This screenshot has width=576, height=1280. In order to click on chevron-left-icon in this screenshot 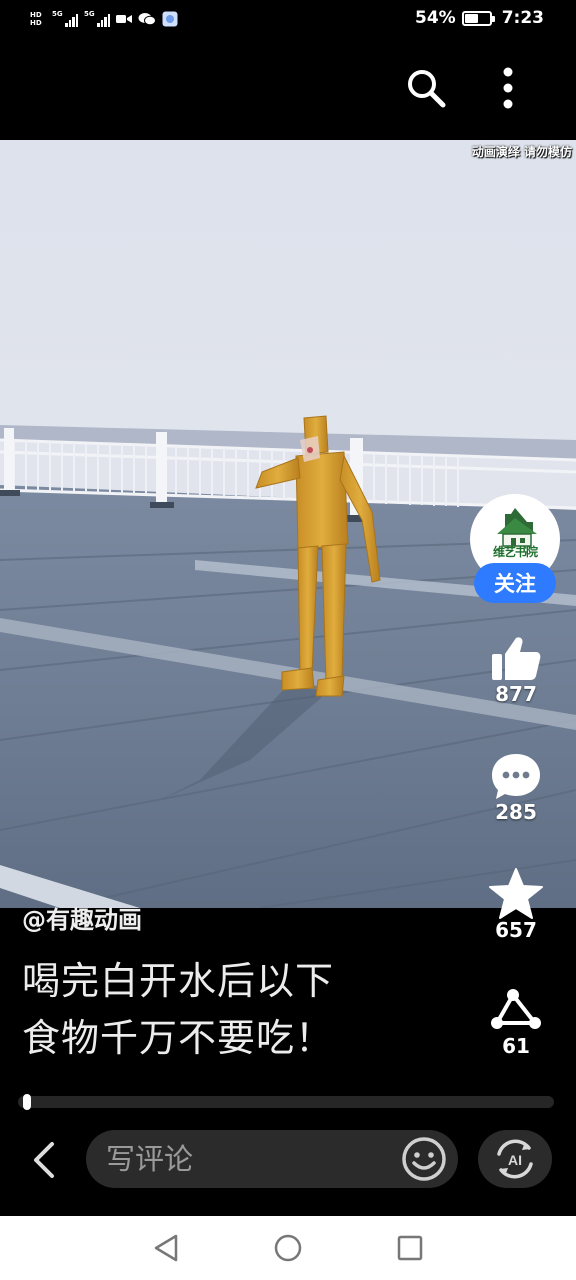, I will do `click(44, 1160)`.